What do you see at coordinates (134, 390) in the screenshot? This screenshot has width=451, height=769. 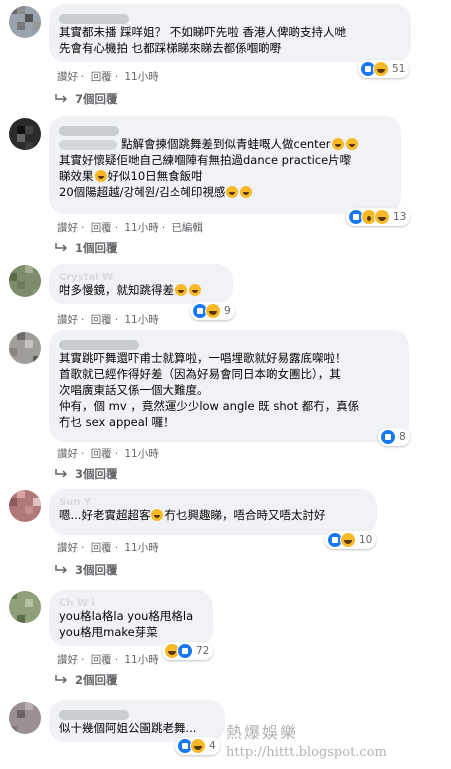 I see `comment-text-line: 次唱廣東話又係一個大難度。` at bounding box center [134, 390].